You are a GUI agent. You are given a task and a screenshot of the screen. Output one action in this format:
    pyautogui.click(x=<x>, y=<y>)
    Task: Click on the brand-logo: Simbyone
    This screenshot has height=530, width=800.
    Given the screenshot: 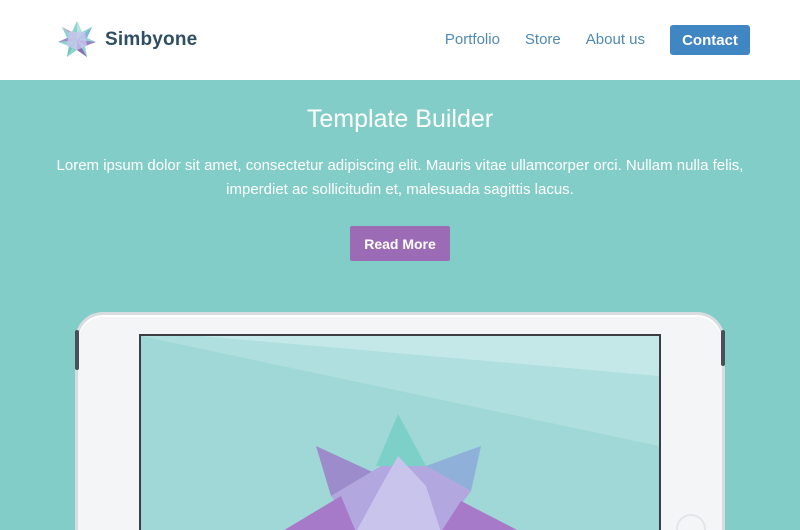 What is the action you would take?
    pyautogui.click(x=127, y=40)
    